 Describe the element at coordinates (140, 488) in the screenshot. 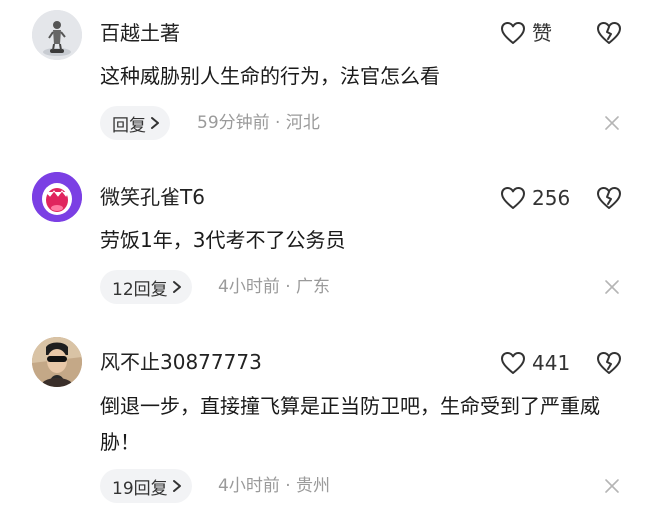

I see `reply-label: 19回复` at that location.